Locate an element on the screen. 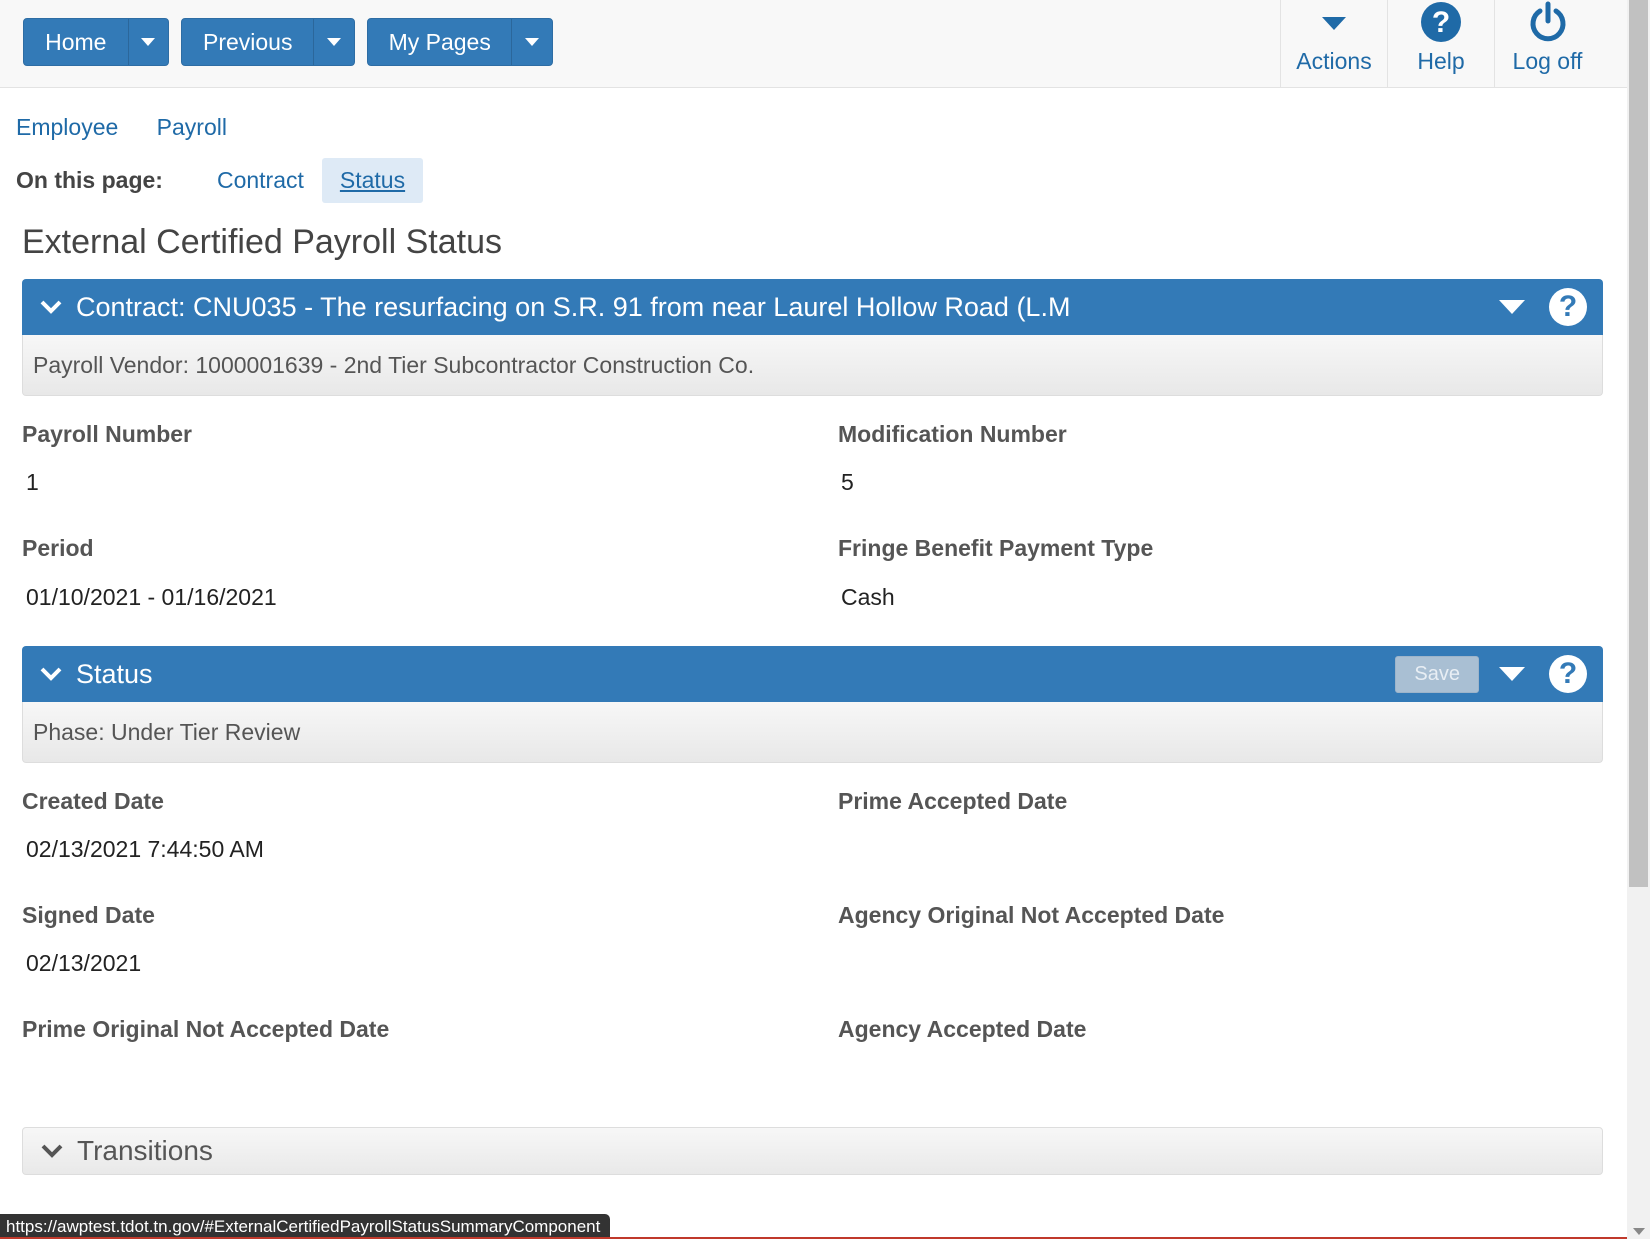 This screenshot has height=1239, width=1650. previous-button-group: Previous is located at coordinates (268, 42).